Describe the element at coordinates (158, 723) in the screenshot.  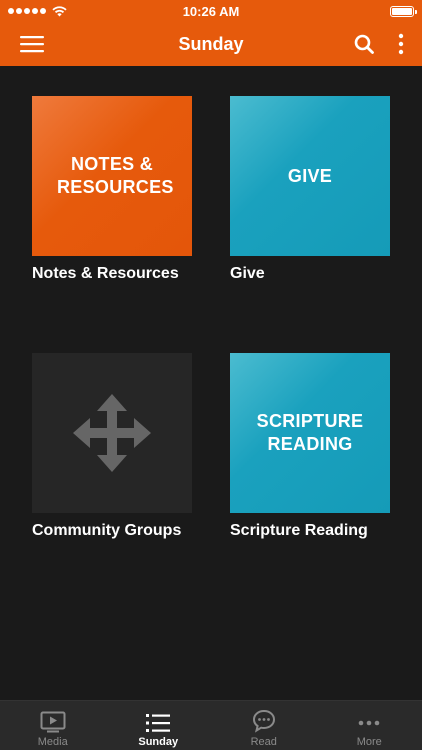
I see `list-icon` at that location.